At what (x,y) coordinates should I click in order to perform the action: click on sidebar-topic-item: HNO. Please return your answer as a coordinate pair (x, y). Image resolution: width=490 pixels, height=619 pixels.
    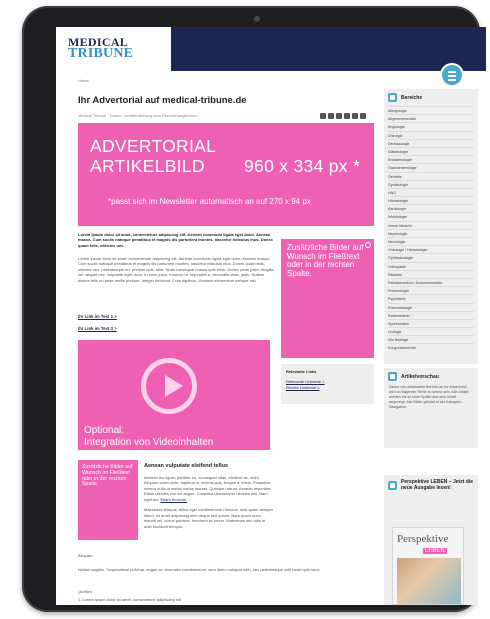
    Looking at the image, I should click on (431, 191).